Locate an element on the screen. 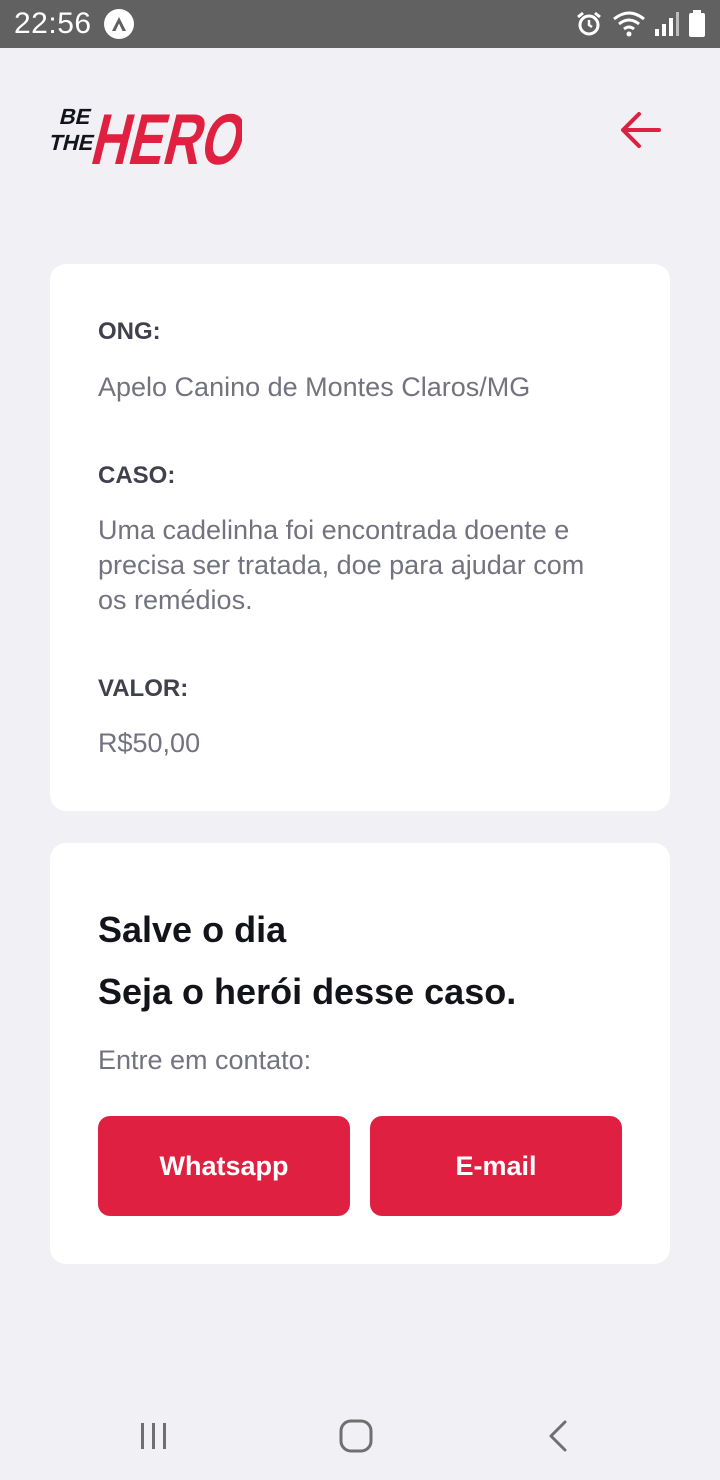 Image resolution: width=720 pixels, height=1480 pixels. signal-icon is located at coordinates (667, 24).